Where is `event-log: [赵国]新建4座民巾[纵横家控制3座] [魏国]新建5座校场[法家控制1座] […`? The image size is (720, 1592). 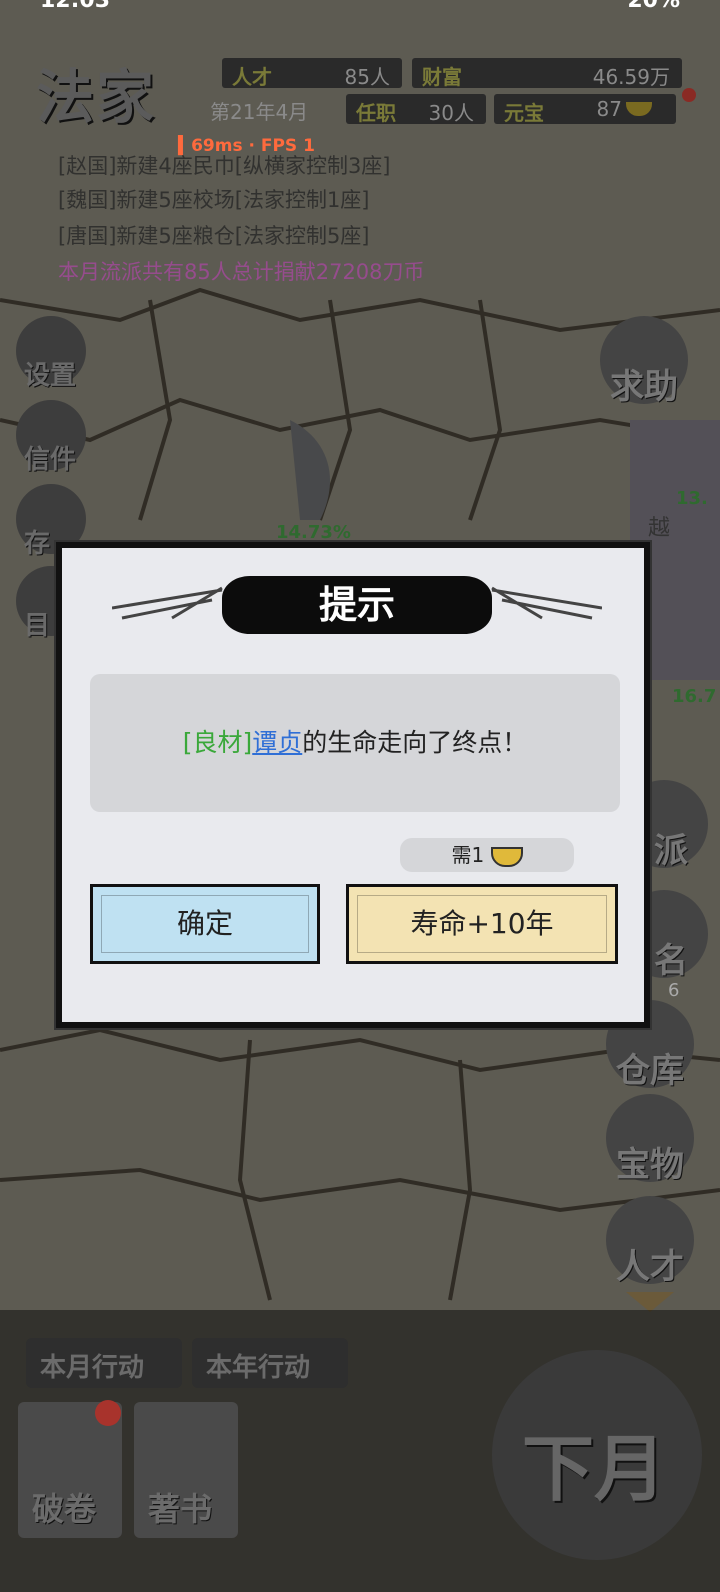
event-log: [赵国]新建4座民巾[纵横家控制3座] [魏国]新建5座校场[法家控制1座] [… is located at coordinates (345, 225).